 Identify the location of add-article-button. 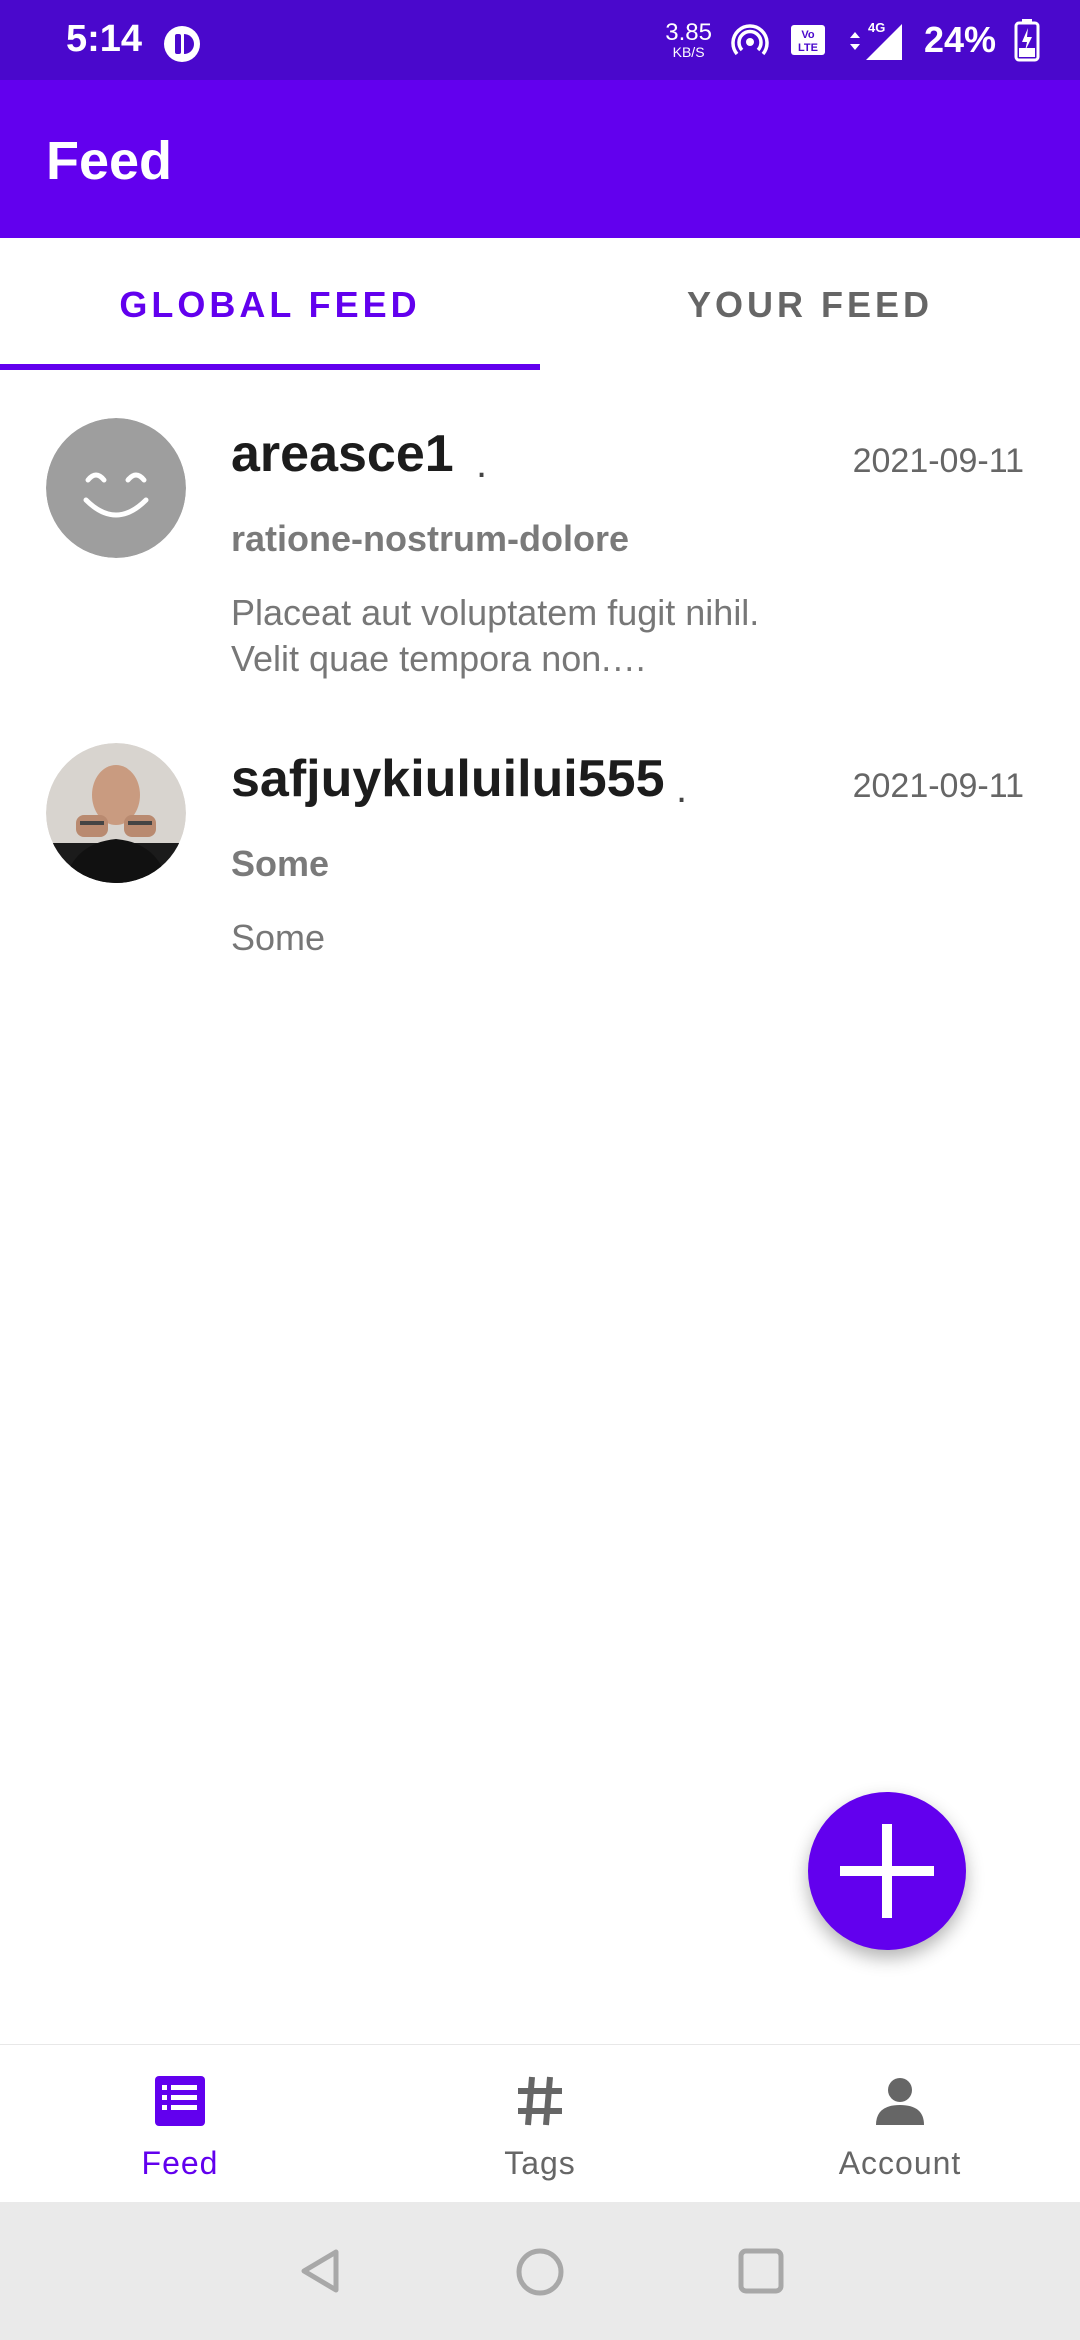
(887, 1871).